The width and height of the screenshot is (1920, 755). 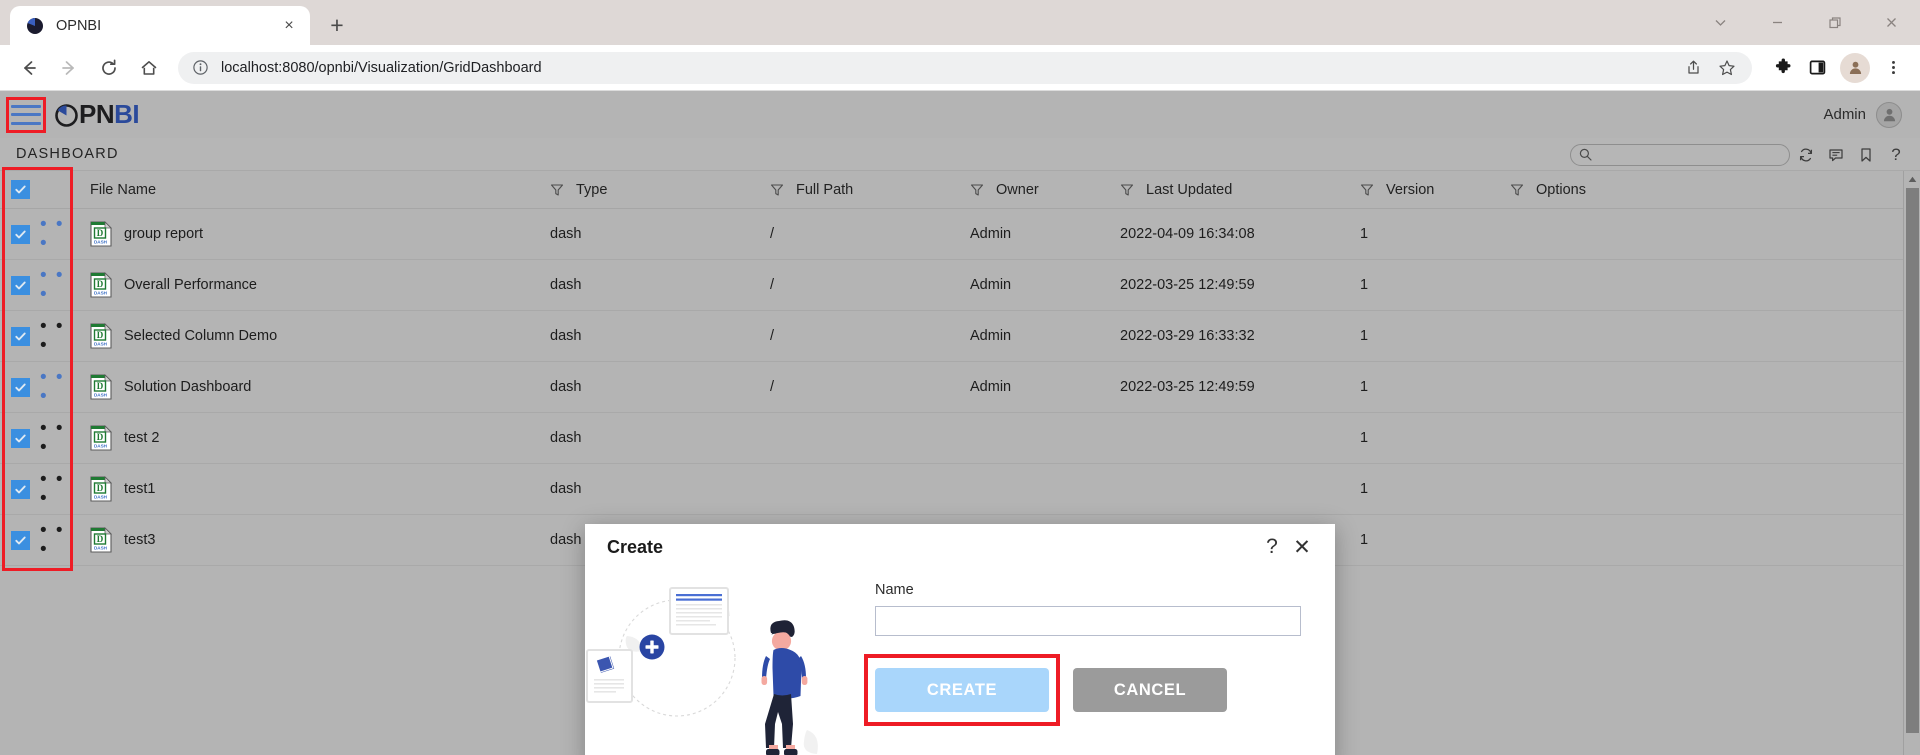 I want to click on comment-icon, so click(x=1836, y=155).